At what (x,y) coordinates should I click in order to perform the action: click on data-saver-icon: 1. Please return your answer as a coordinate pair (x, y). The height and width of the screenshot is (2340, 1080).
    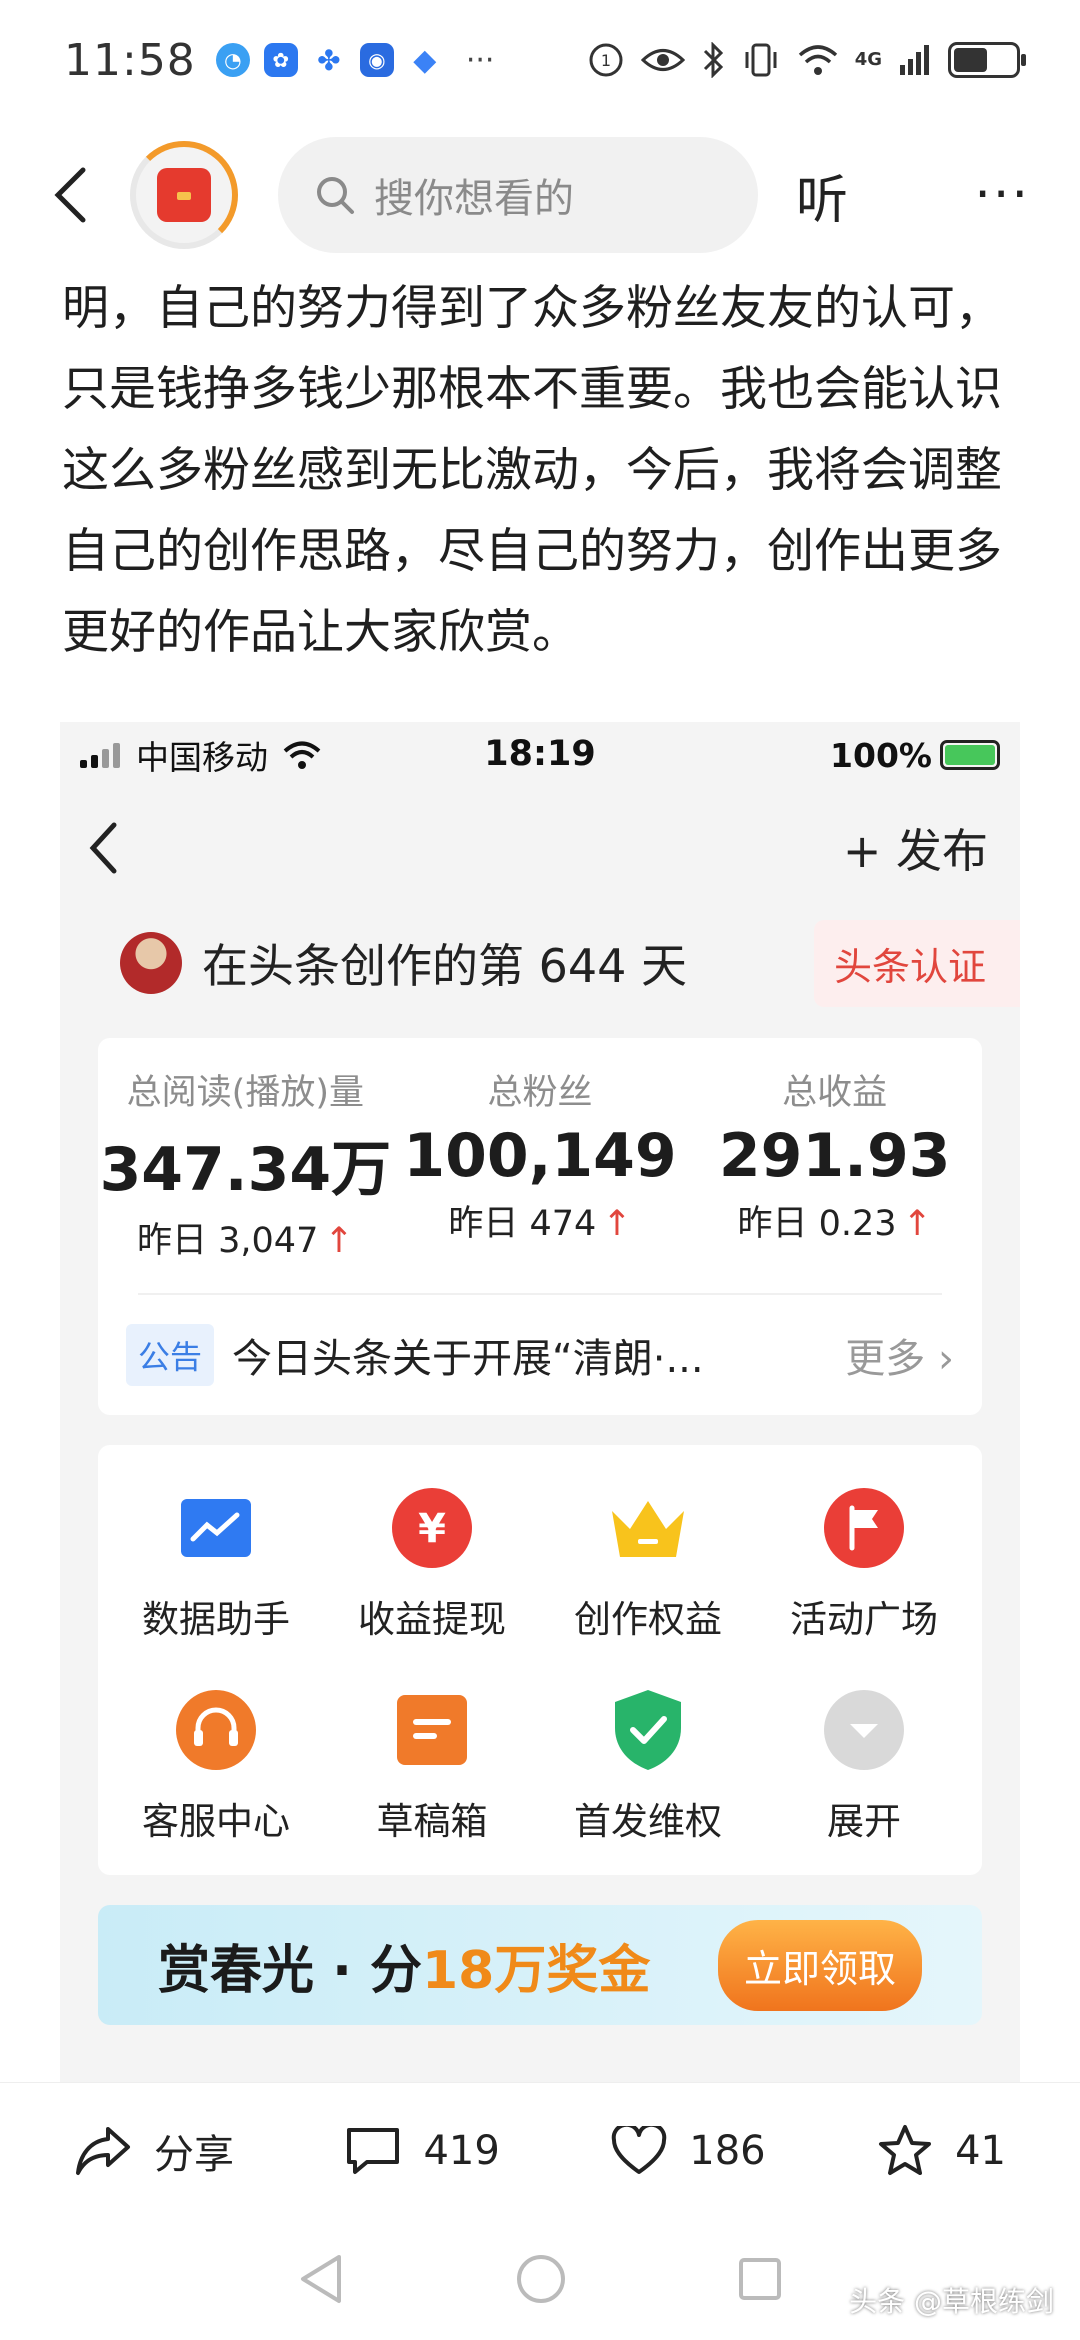
    Looking at the image, I should click on (606, 60).